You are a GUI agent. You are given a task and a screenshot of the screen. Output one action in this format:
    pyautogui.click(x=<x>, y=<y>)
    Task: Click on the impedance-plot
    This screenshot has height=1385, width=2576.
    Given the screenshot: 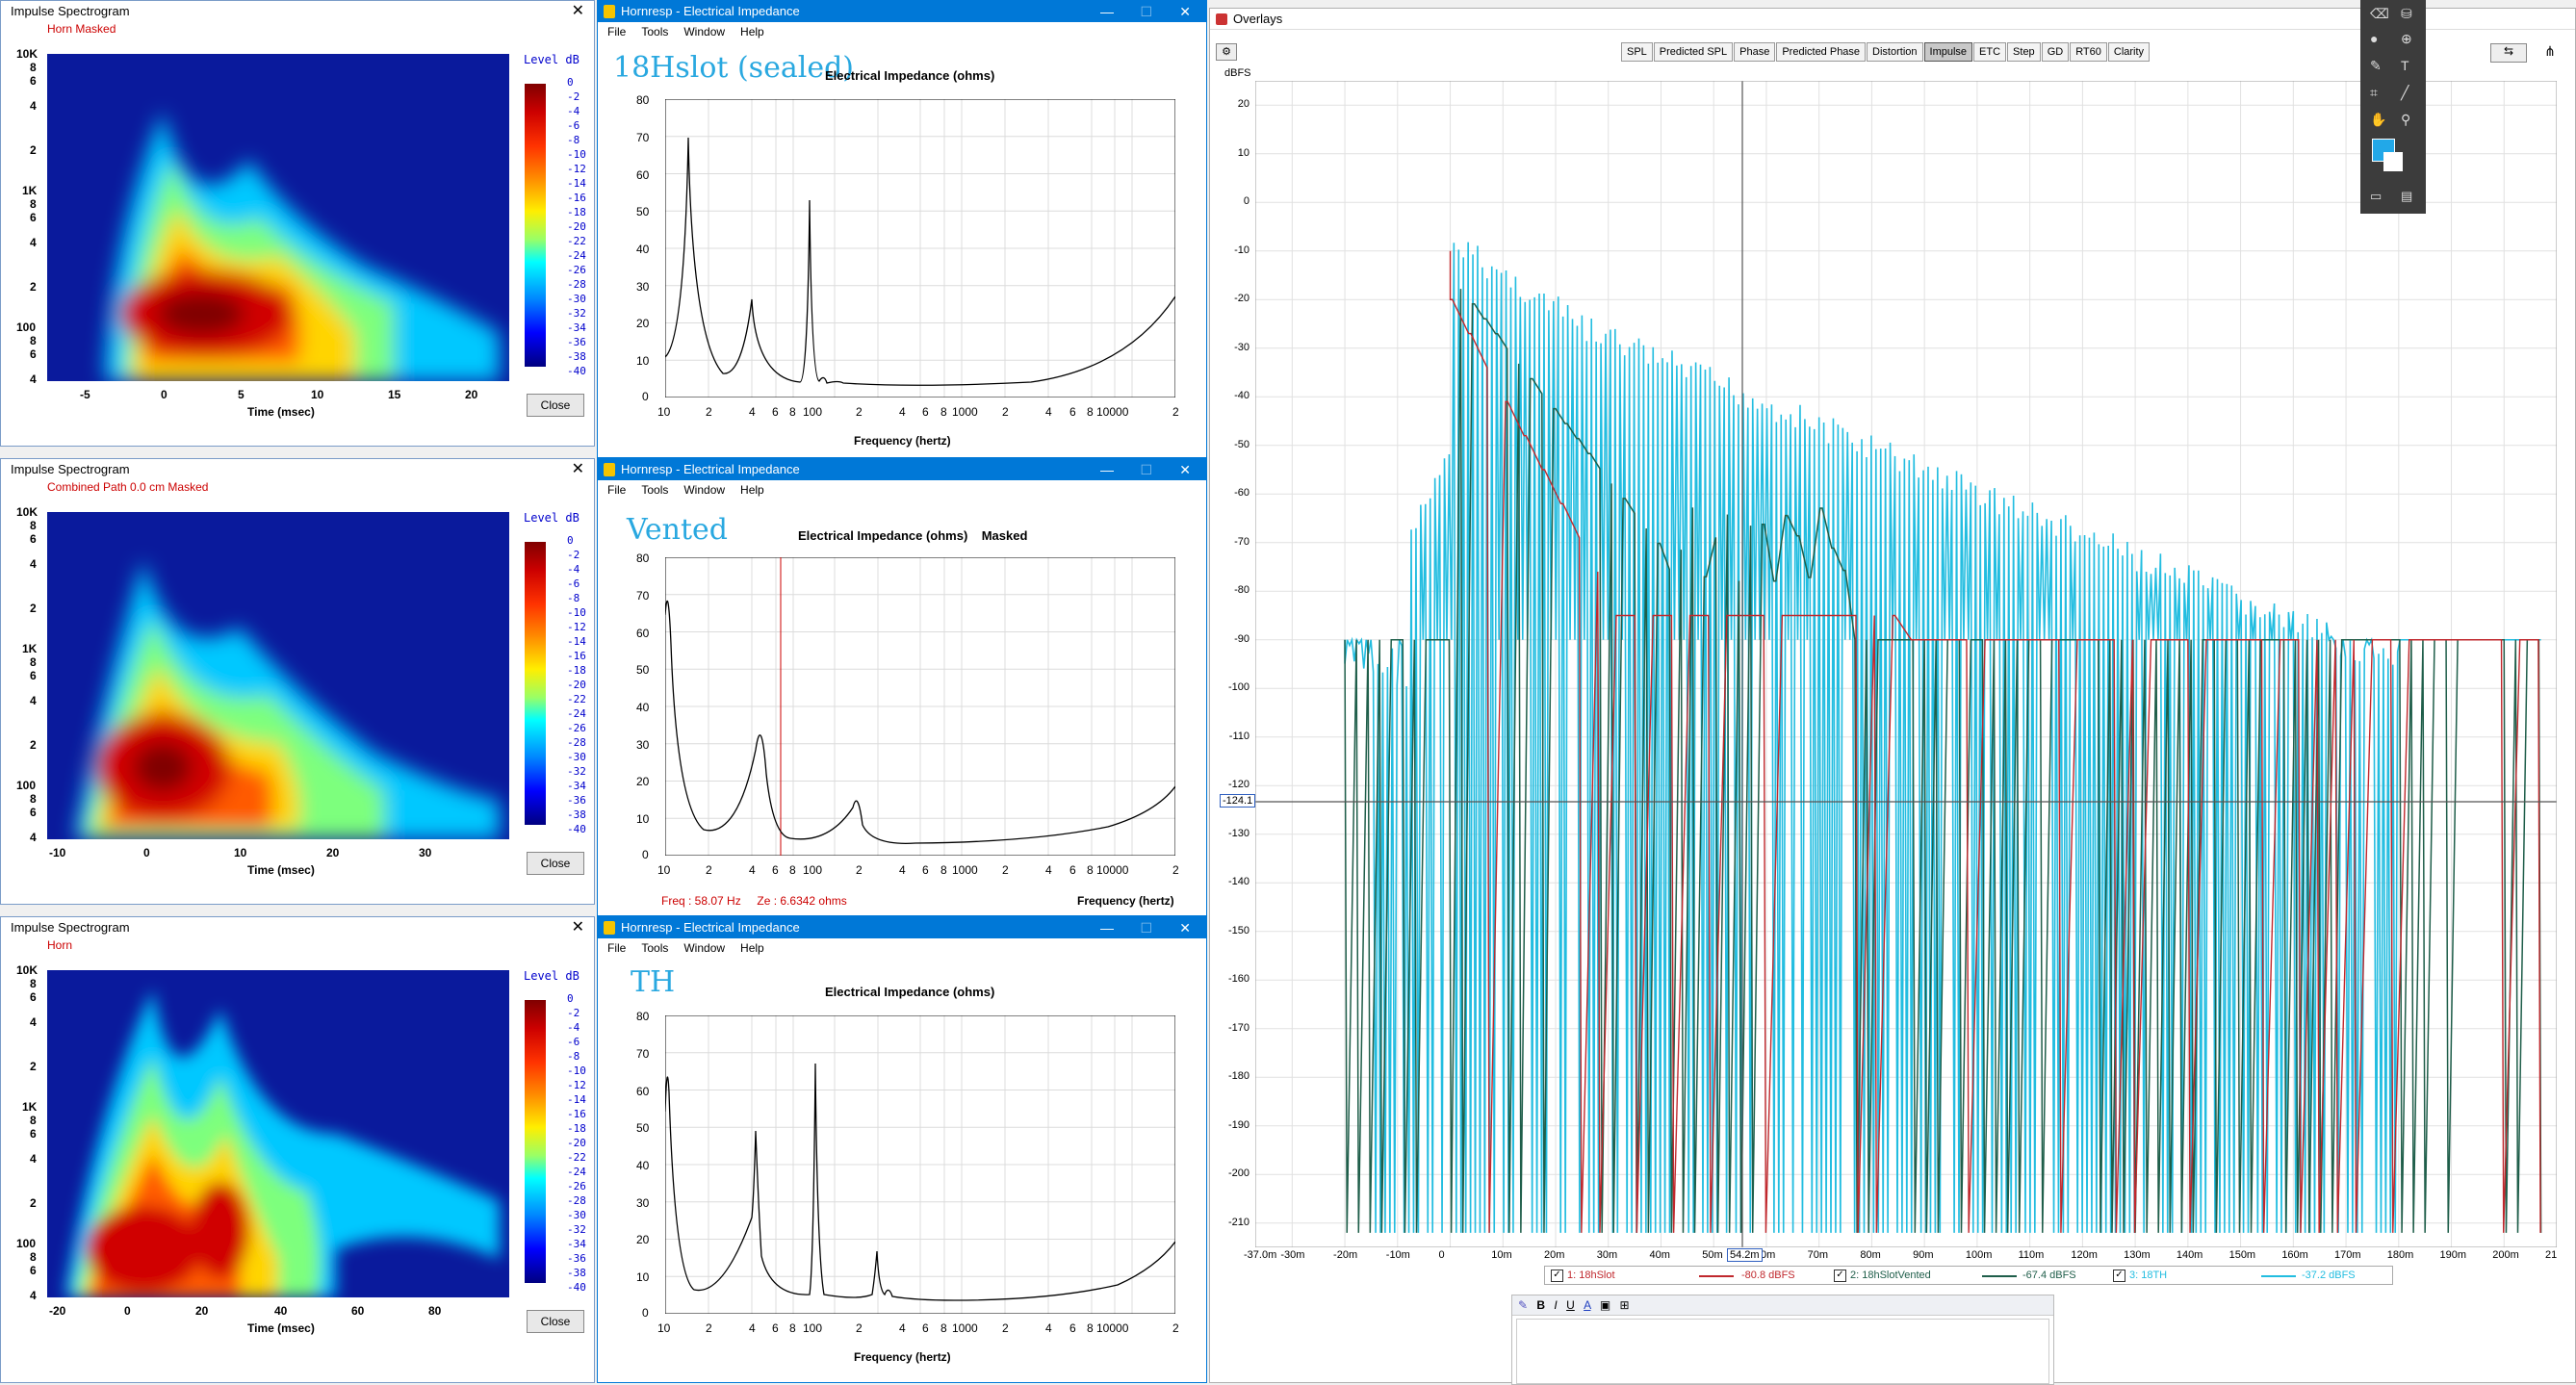 What is the action you would take?
    pyautogui.click(x=920, y=1164)
    